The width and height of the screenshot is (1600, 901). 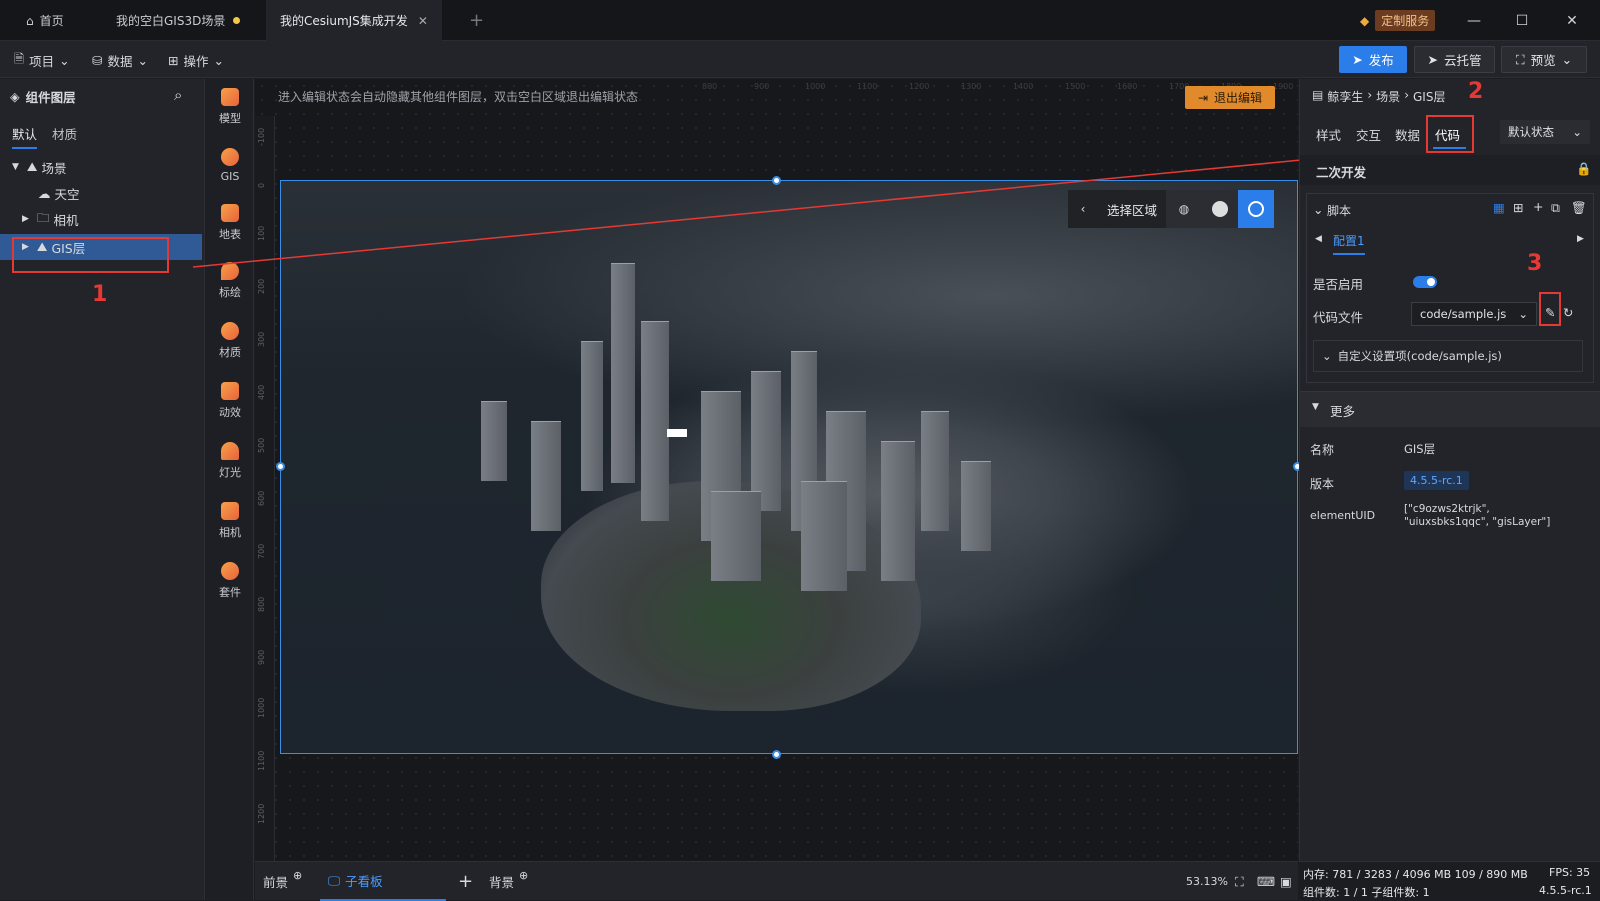 I want to click on custom-settings-row: ⌄ 自定义设置项(code/sample.js), so click(x=1448, y=356).